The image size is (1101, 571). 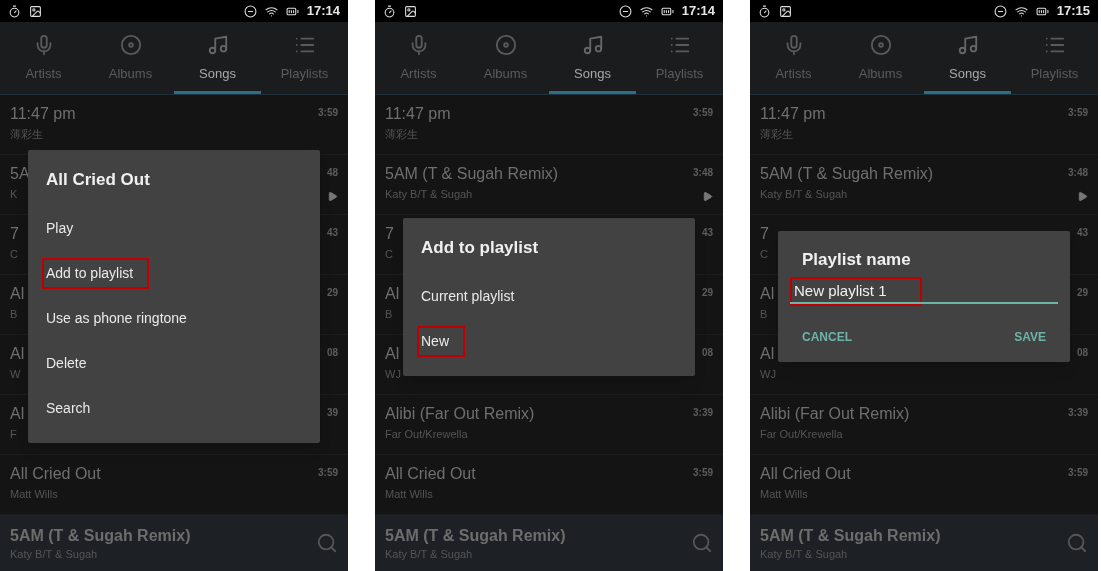 I want to click on song-artist: K, so click(x=14, y=194).